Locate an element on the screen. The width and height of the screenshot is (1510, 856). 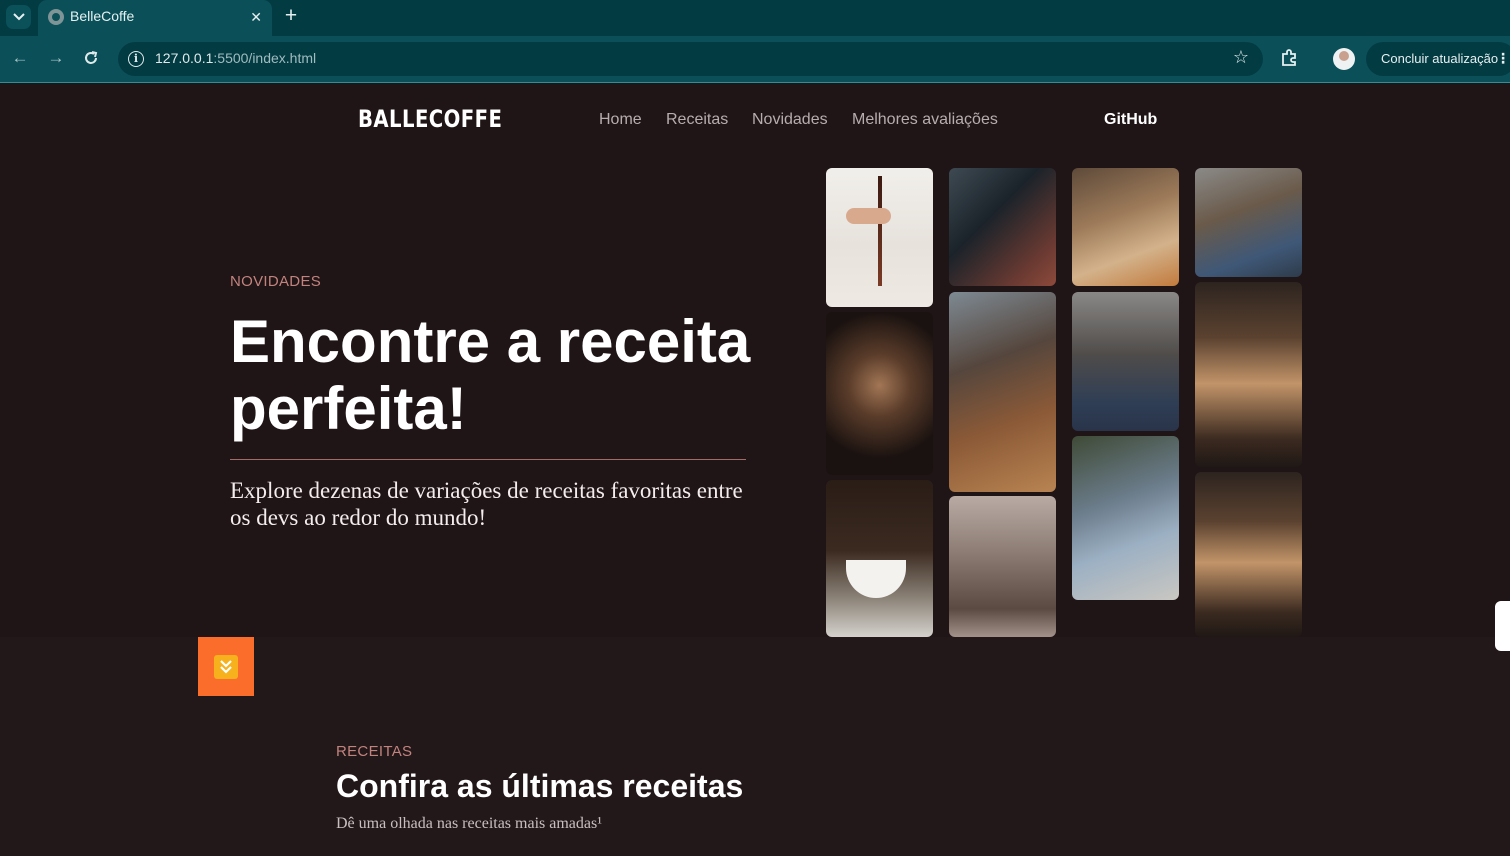
recipes-subtitle: Dê uma olhada nas receitas mais amadas¹ is located at coordinates (469, 823).